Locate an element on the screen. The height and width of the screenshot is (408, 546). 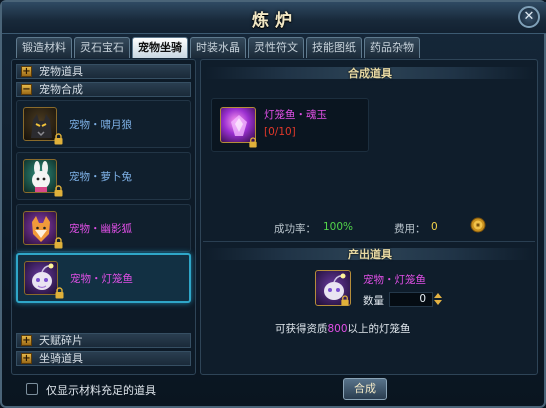
section-title: 合成道具 is located at coordinates (370, 73).